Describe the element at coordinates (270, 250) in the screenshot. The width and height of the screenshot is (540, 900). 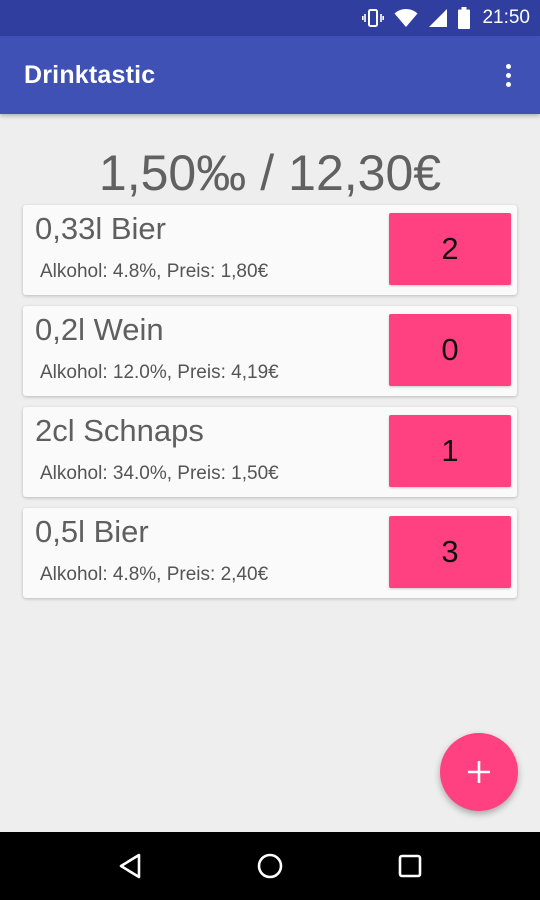
I see `drink-card: 0,33l Bier Alkohol: 4.8%, Preis: 1,80€ 2` at that location.